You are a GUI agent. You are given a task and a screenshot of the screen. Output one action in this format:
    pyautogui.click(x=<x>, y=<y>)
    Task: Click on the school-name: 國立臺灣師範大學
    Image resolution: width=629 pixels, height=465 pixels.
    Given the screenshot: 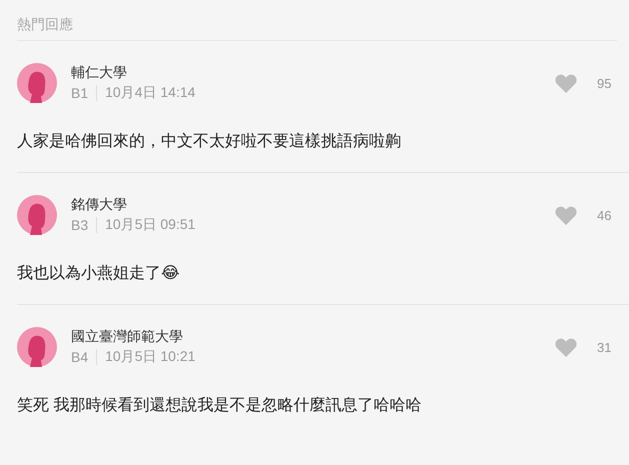 What is the action you would take?
    pyautogui.click(x=127, y=337)
    